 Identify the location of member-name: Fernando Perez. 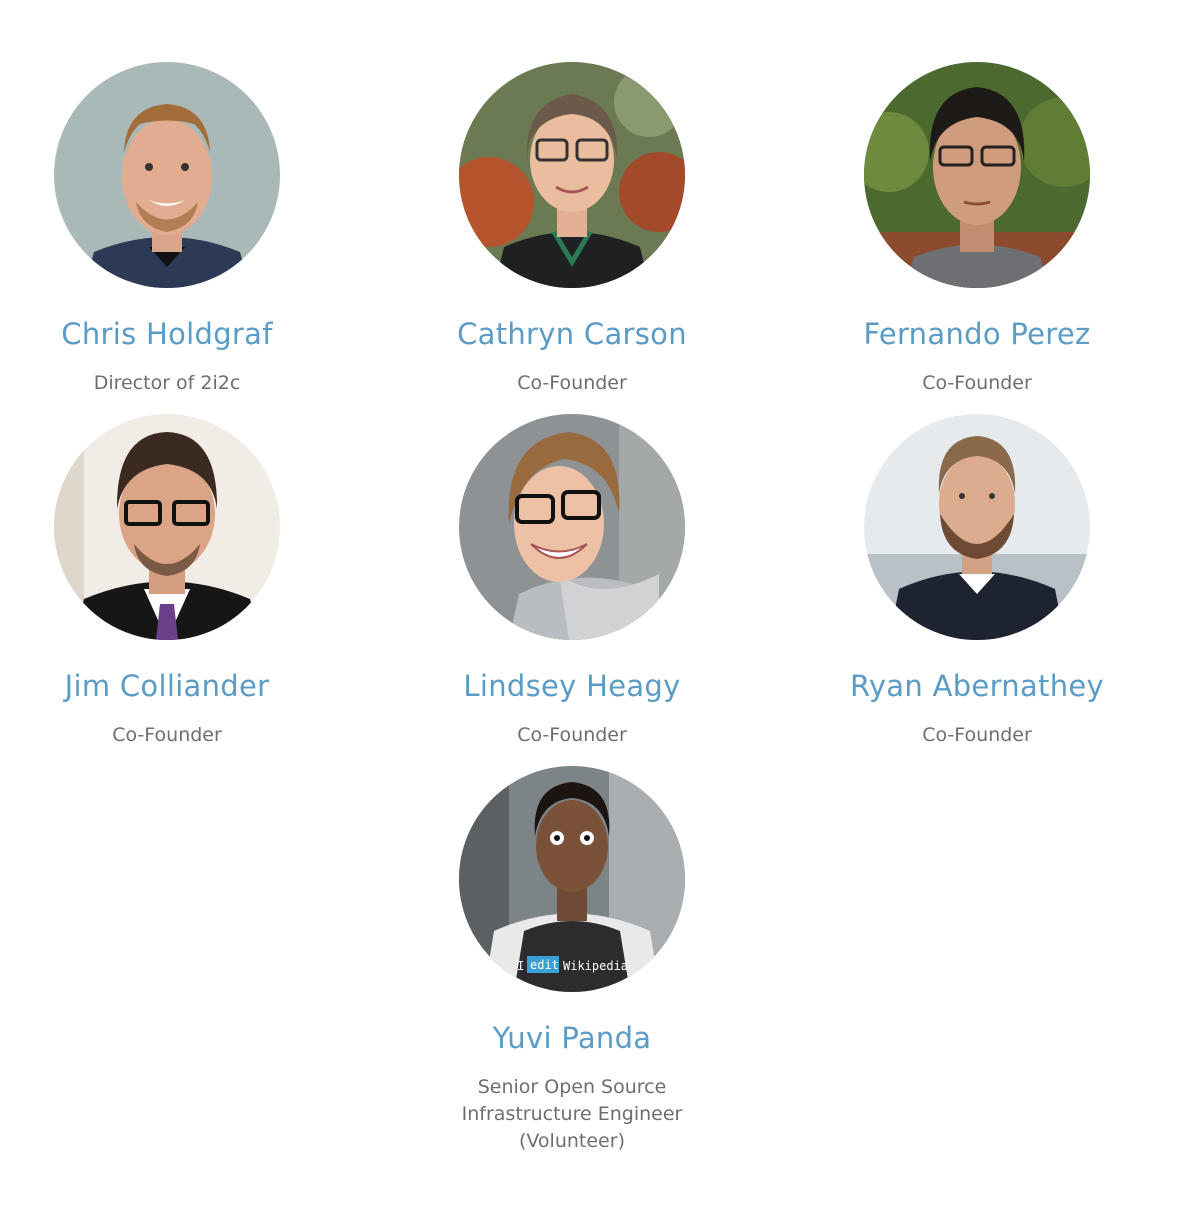
(977, 334).